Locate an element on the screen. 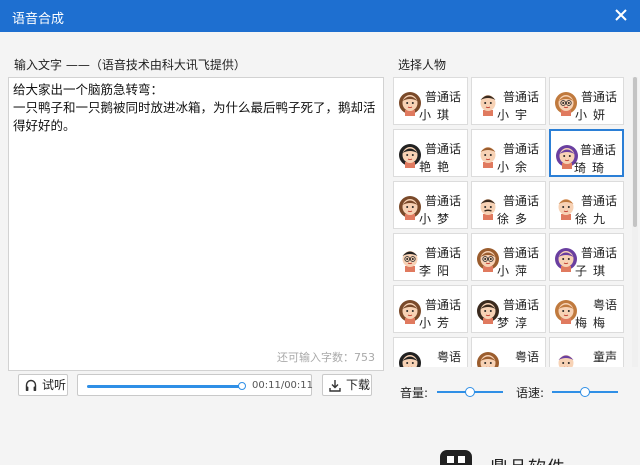 The height and width of the screenshot is (465, 640). voice-name: 子琪 is located at coordinates (592, 271).